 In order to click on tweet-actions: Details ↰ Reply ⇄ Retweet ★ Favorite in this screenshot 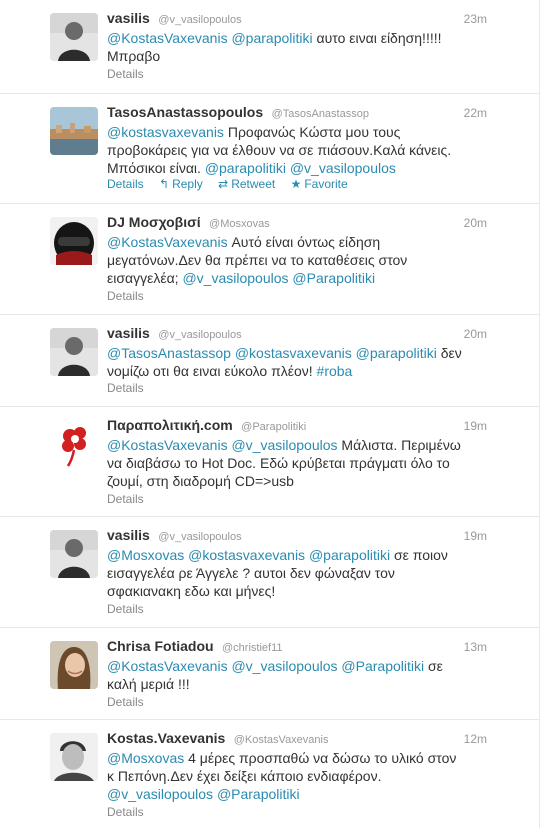, I will do `click(227, 184)`.